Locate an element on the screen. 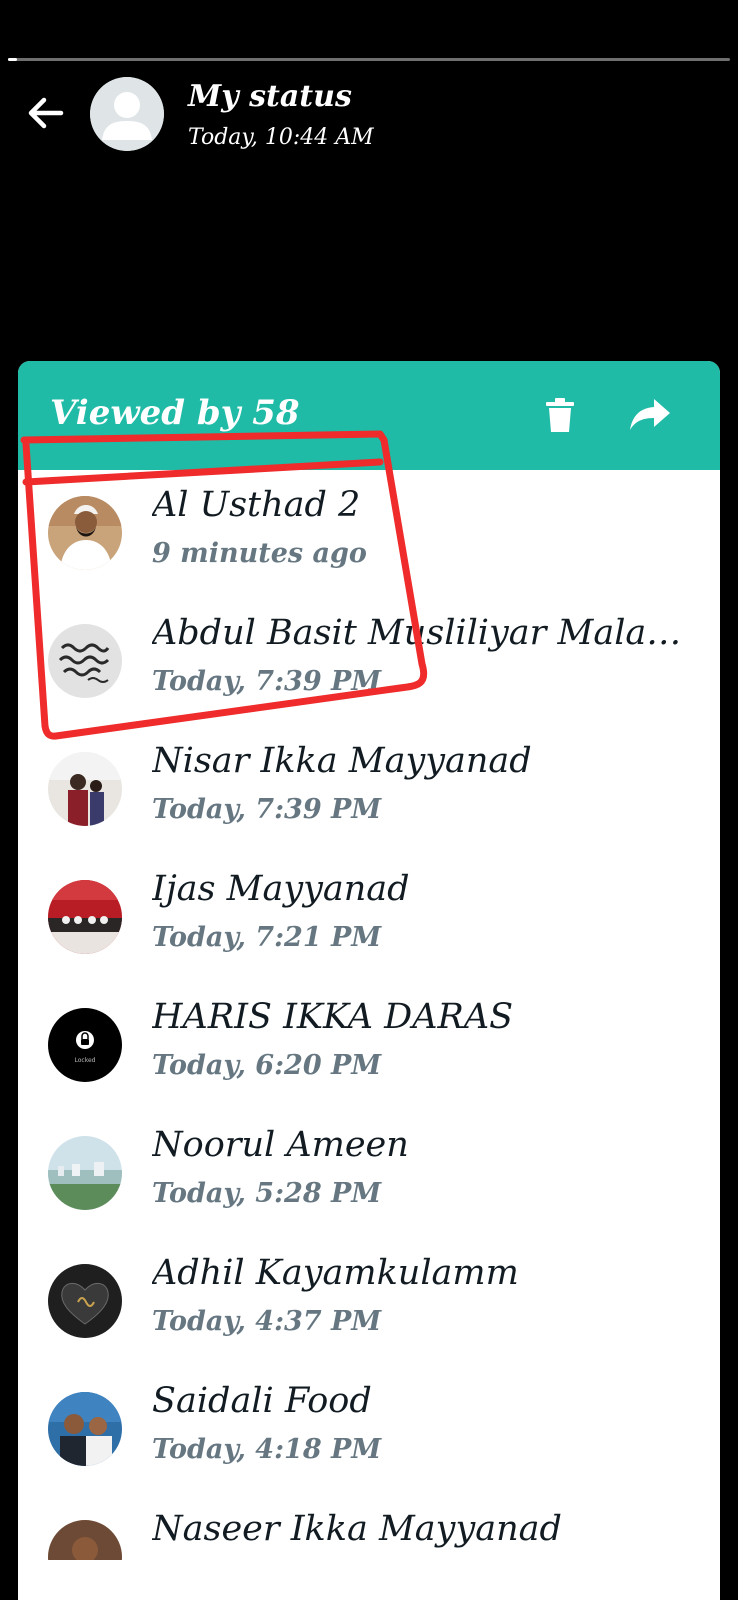 The height and width of the screenshot is (1600, 738). locked-avatar-label: Locked is located at coordinates (85, 1060).